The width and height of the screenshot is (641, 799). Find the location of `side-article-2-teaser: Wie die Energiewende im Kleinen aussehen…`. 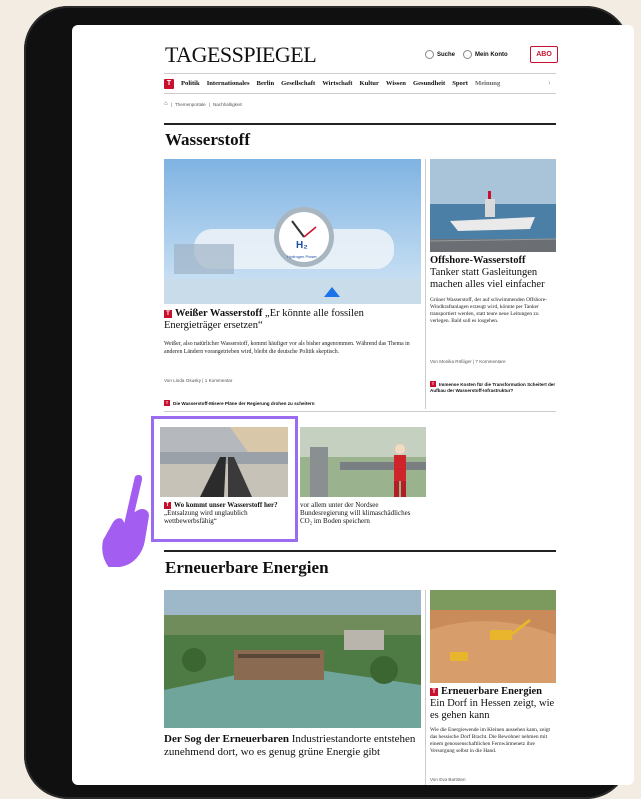

side-article-2-teaser: Wie die Energiewende im Kleinen aussehen… is located at coordinates (490, 740).